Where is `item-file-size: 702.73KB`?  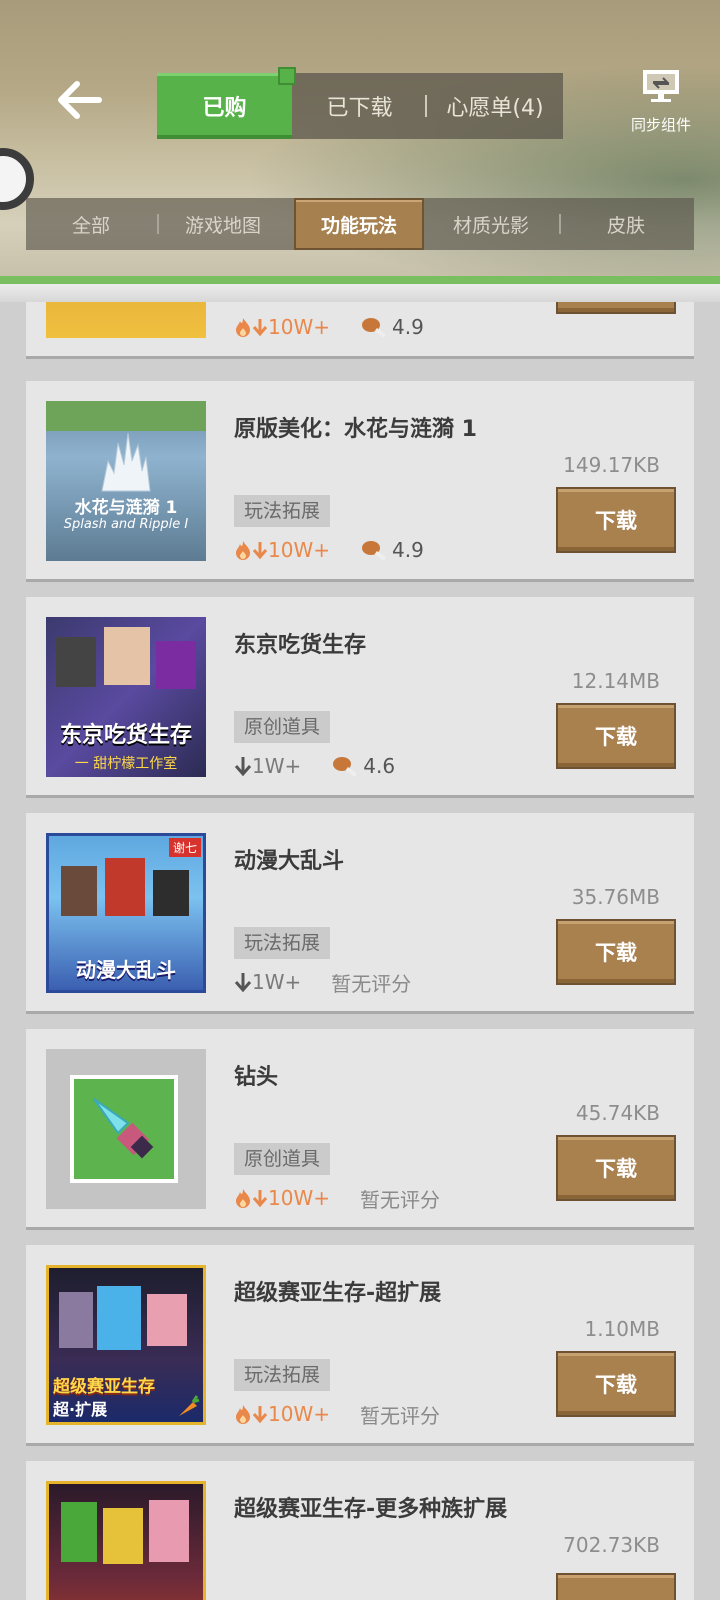
item-file-size: 702.73KB is located at coordinates (611, 1545).